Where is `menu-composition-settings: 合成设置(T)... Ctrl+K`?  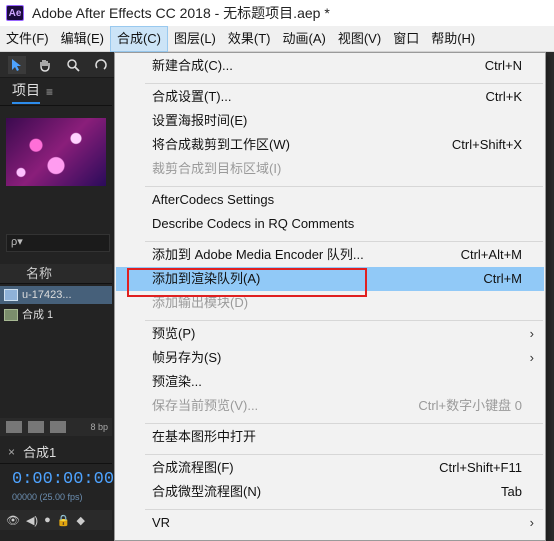 menu-composition-settings: 合成设置(T)... Ctrl+K is located at coordinates (330, 97).